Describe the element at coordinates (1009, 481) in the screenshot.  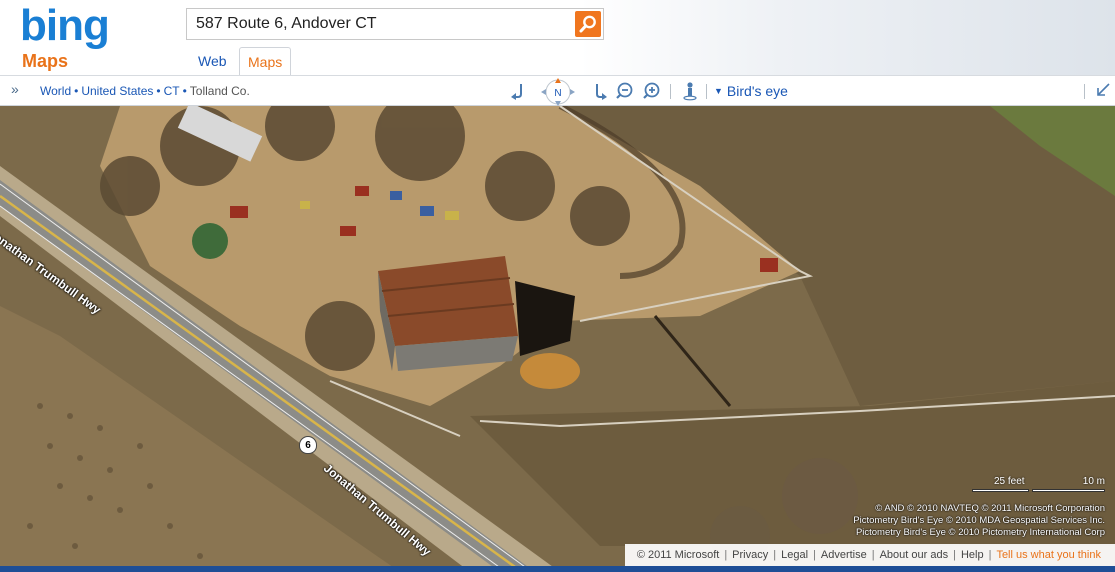
I see `scale-feet-label: 25 feet` at that location.